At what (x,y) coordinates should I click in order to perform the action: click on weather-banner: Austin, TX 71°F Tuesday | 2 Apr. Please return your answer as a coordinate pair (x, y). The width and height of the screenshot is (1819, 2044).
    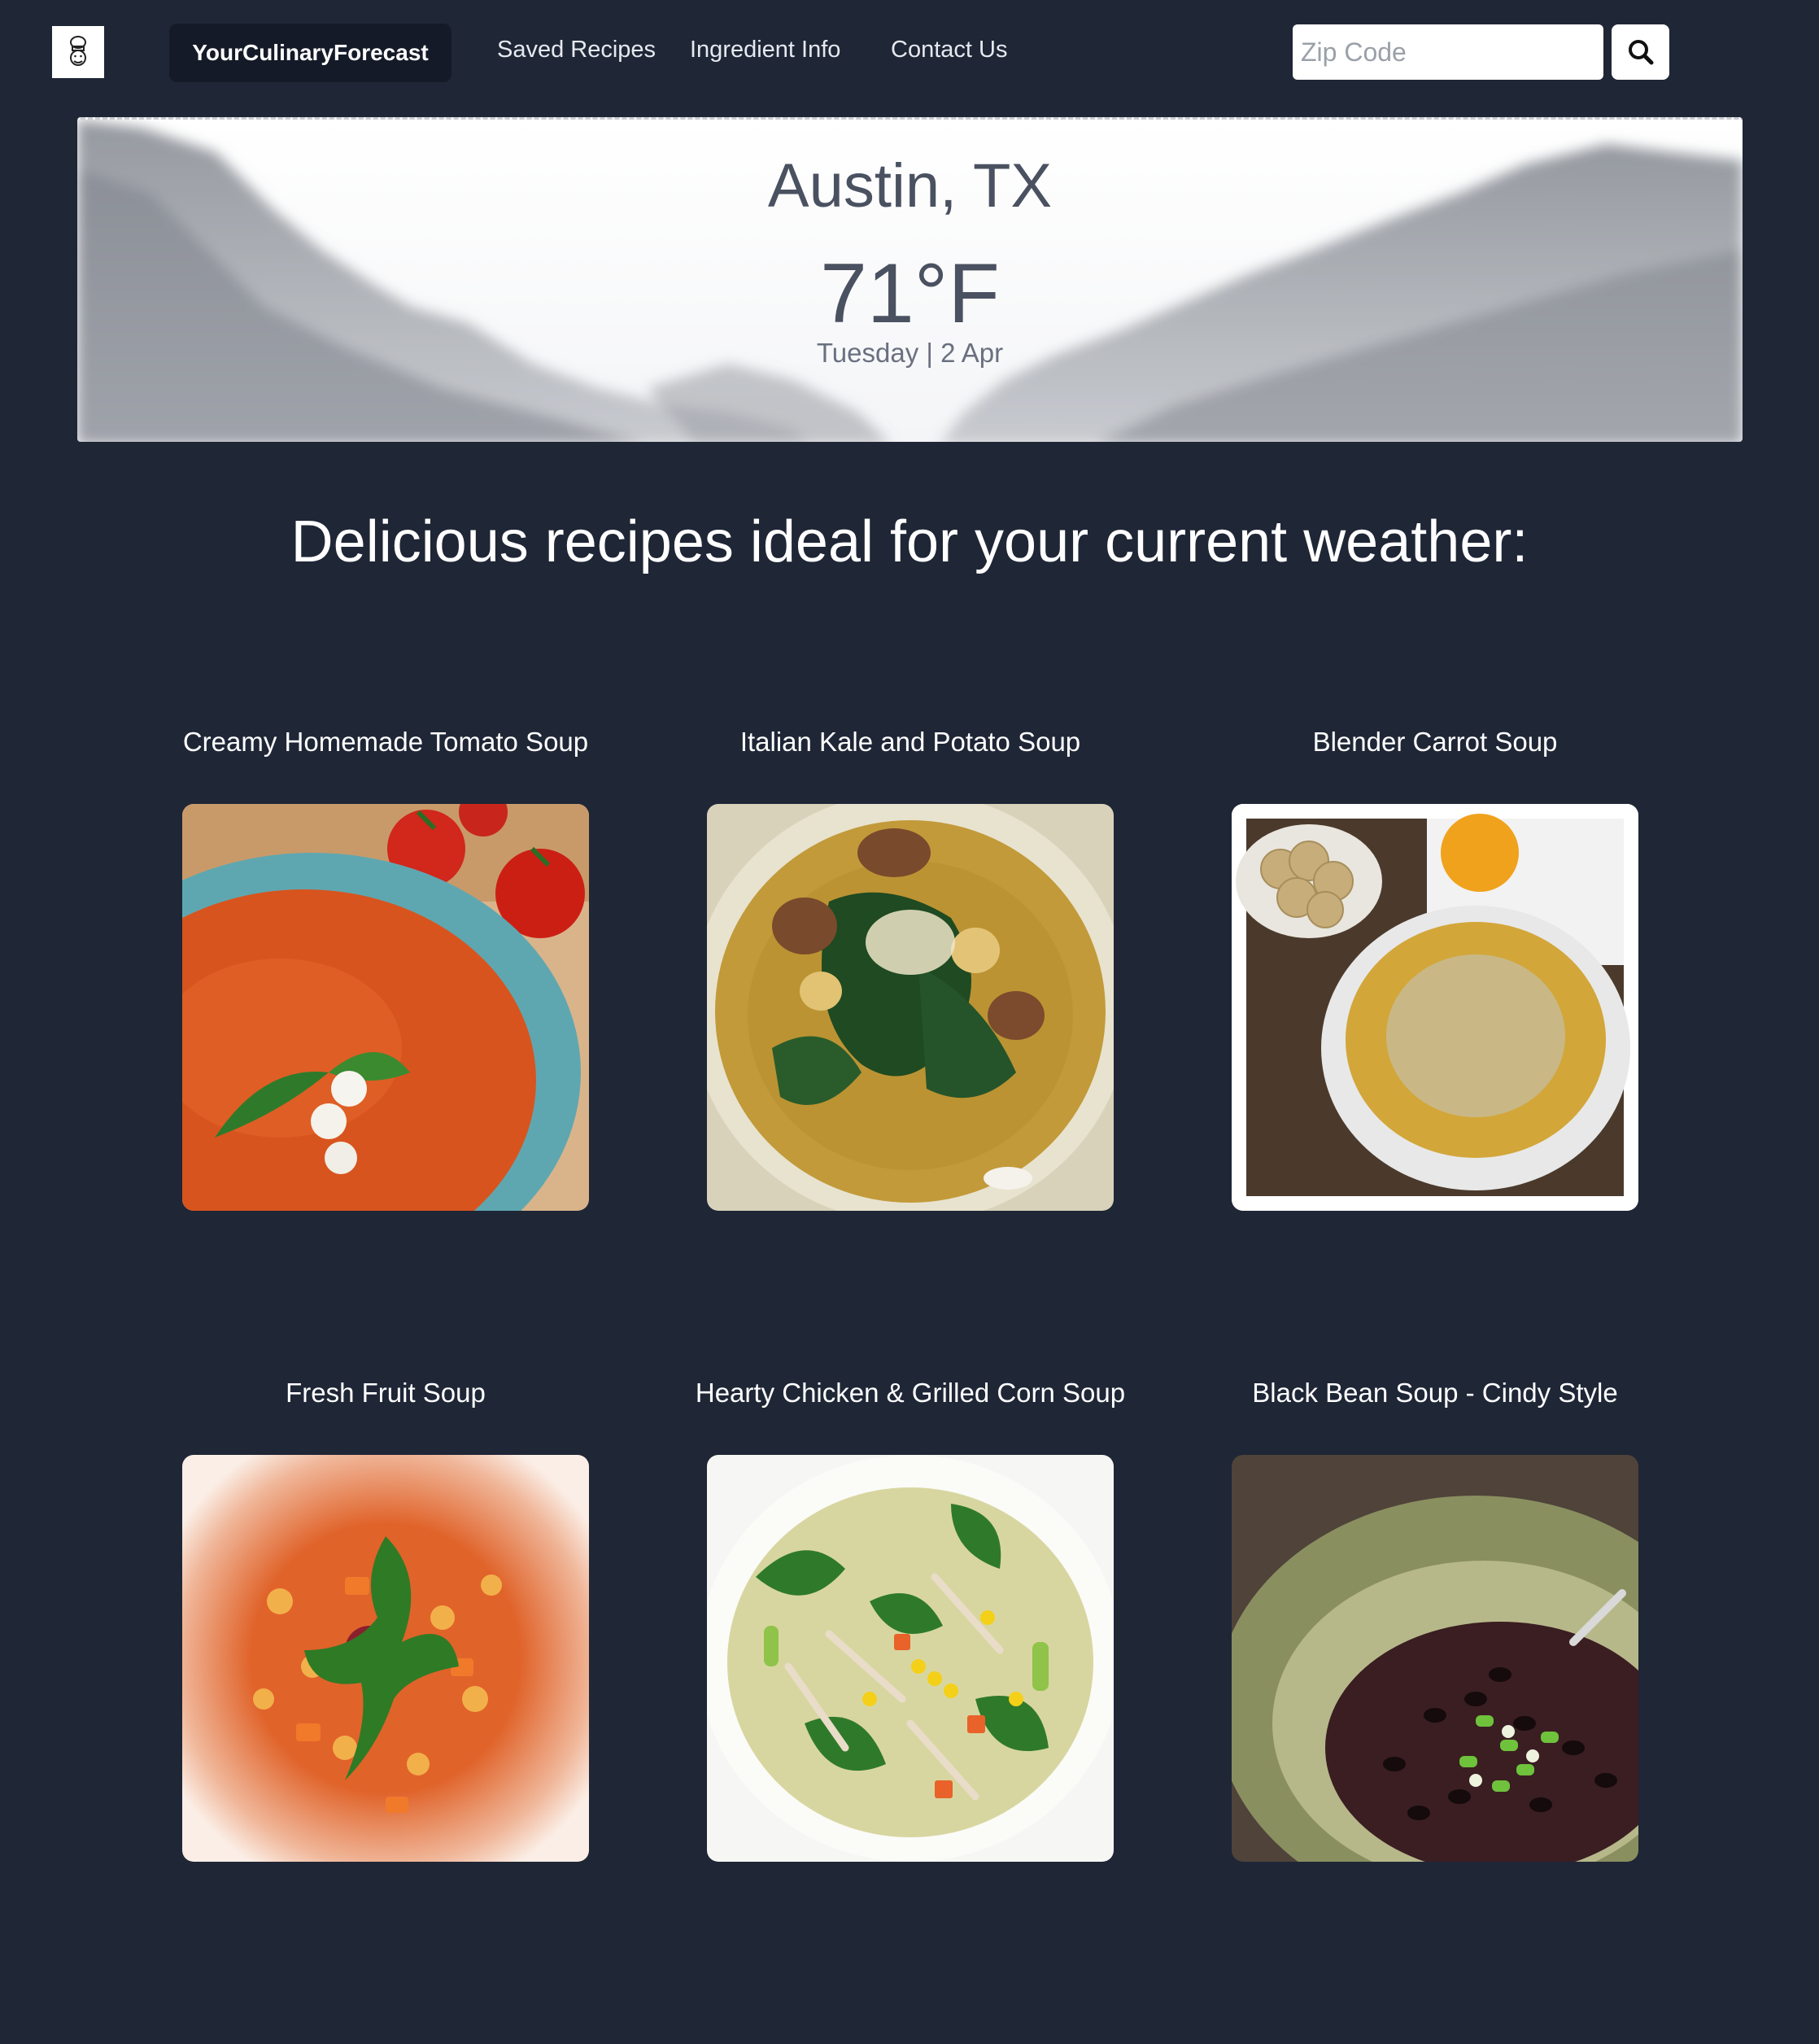
    Looking at the image, I should click on (910, 279).